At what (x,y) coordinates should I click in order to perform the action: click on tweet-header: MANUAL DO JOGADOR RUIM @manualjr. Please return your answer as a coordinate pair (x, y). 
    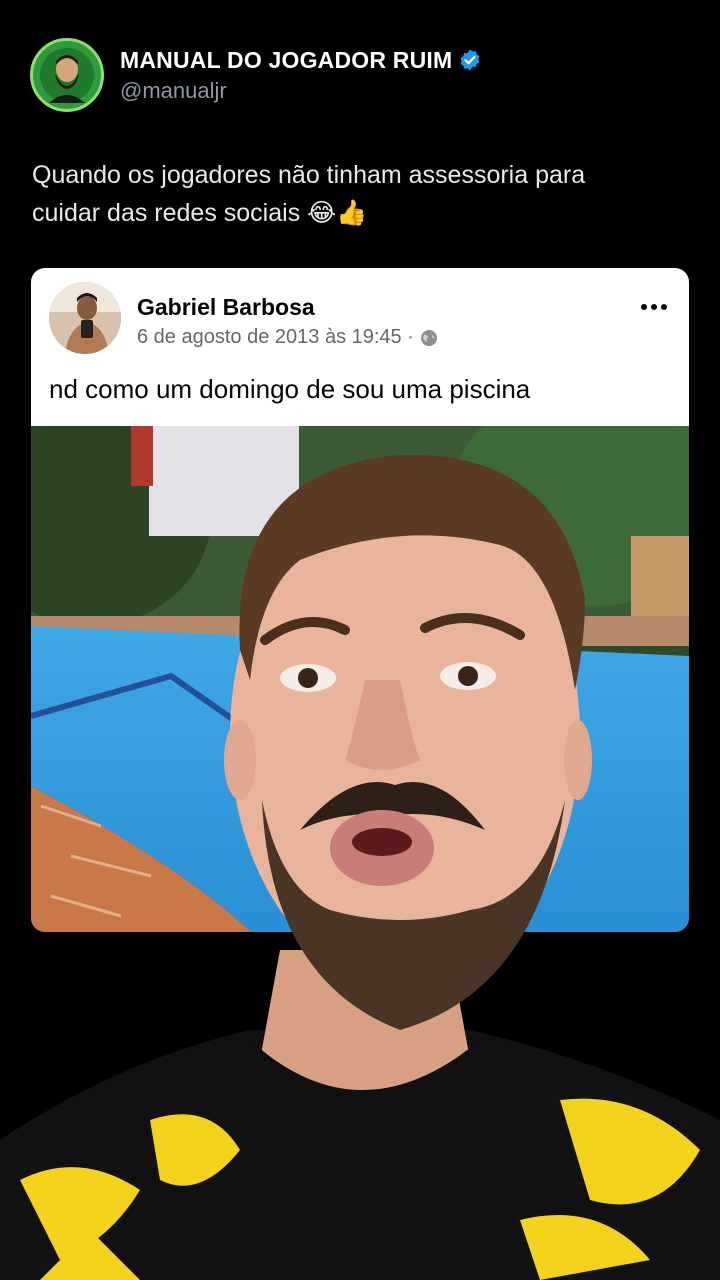
    Looking at the image, I should click on (256, 75).